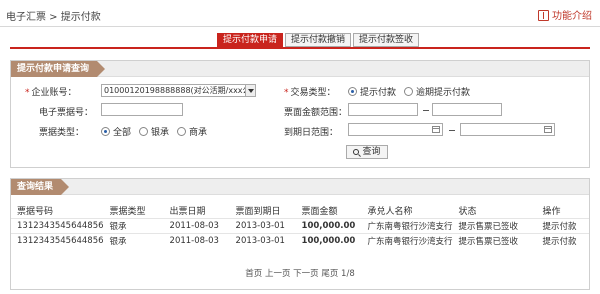  I want to click on chevron-down-icon, so click(250, 90).